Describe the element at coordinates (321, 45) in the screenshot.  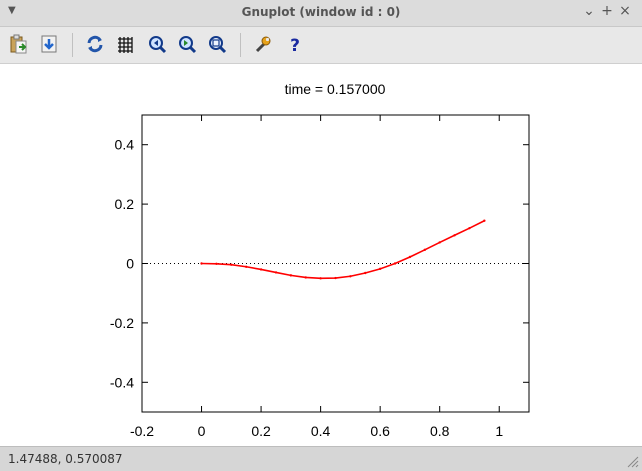
I see `toolbar: ?` at that location.